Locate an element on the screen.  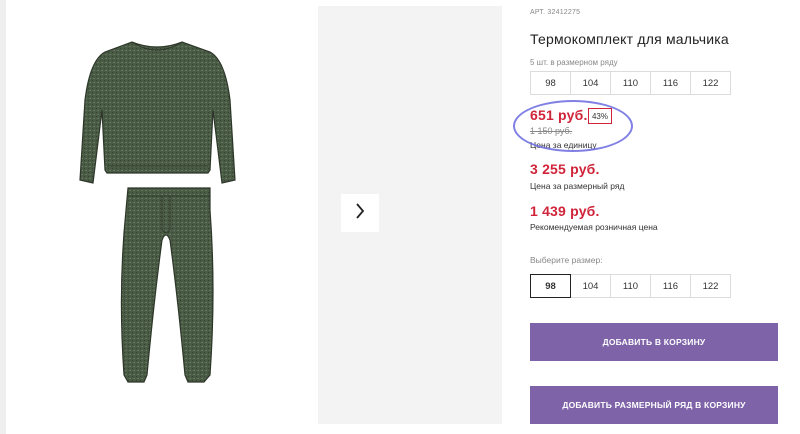
size-row-caption: 5 шт. в размерном ряду is located at coordinates (574, 62).